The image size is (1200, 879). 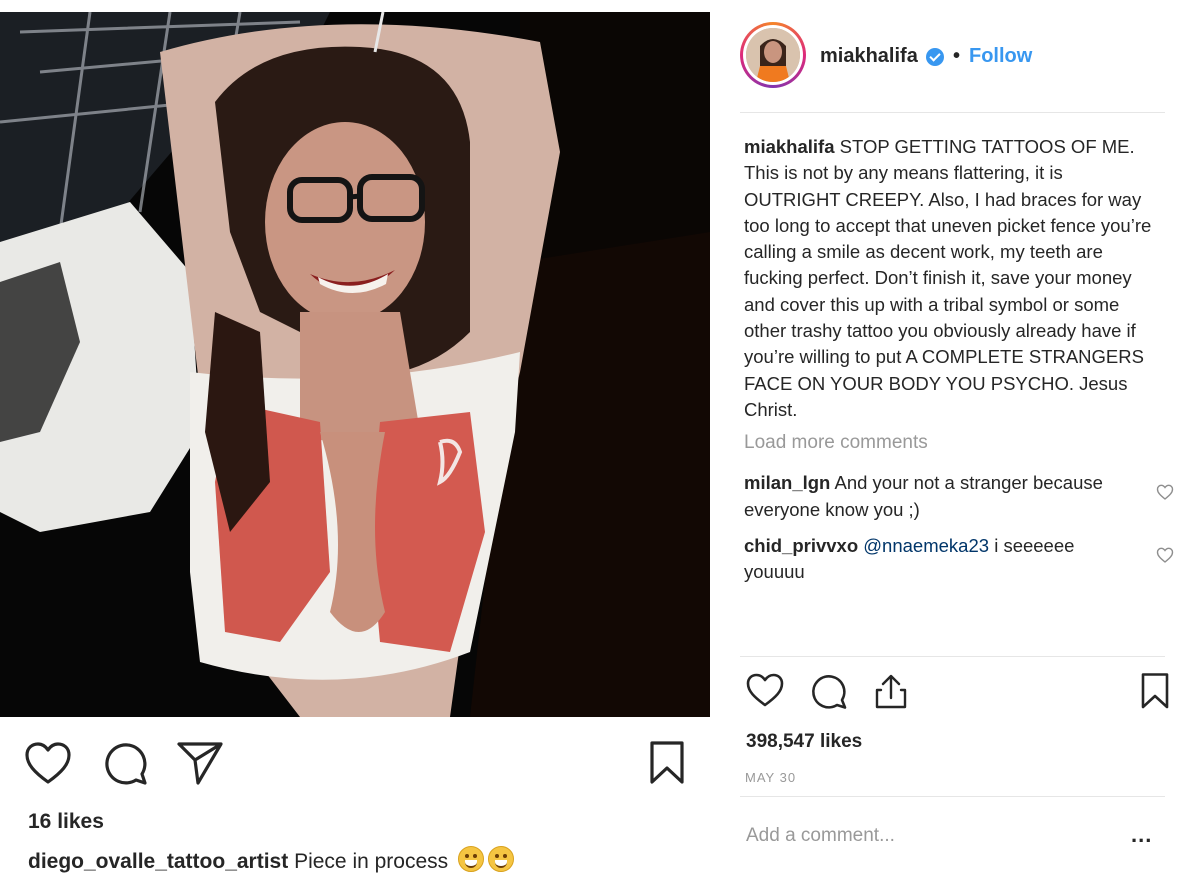 What do you see at coordinates (952, 796) in the screenshot?
I see `comment-box-divider` at bounding box center [952, 796].